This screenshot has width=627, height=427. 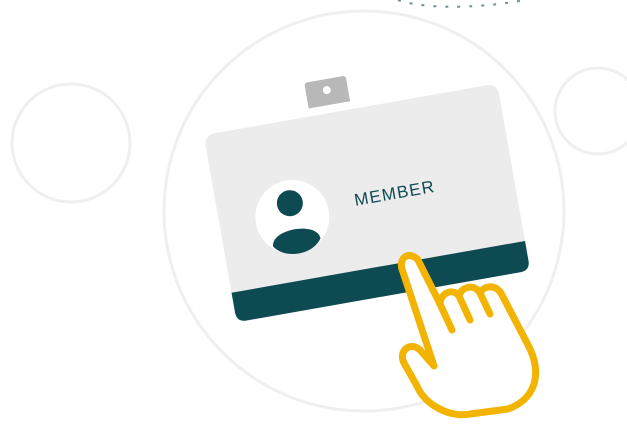 I want to click on right-background-circle, so click(x=590, y=111).